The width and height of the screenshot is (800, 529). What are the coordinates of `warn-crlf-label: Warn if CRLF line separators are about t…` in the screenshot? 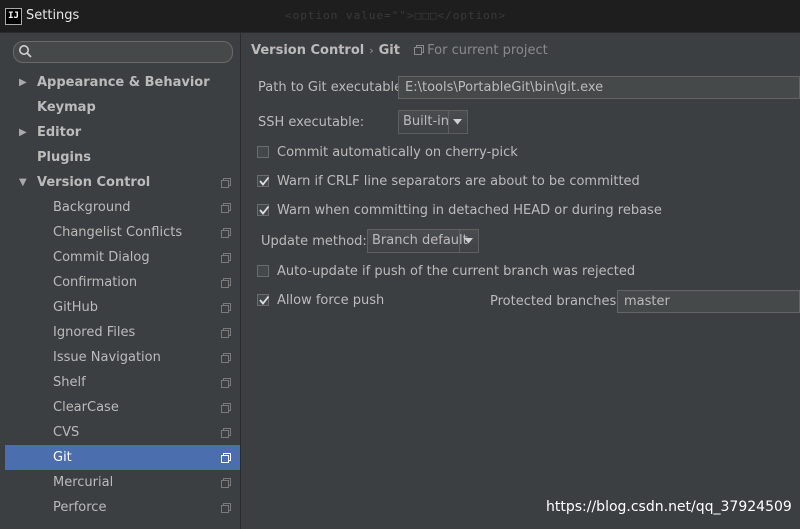 It's located at (458, 181).